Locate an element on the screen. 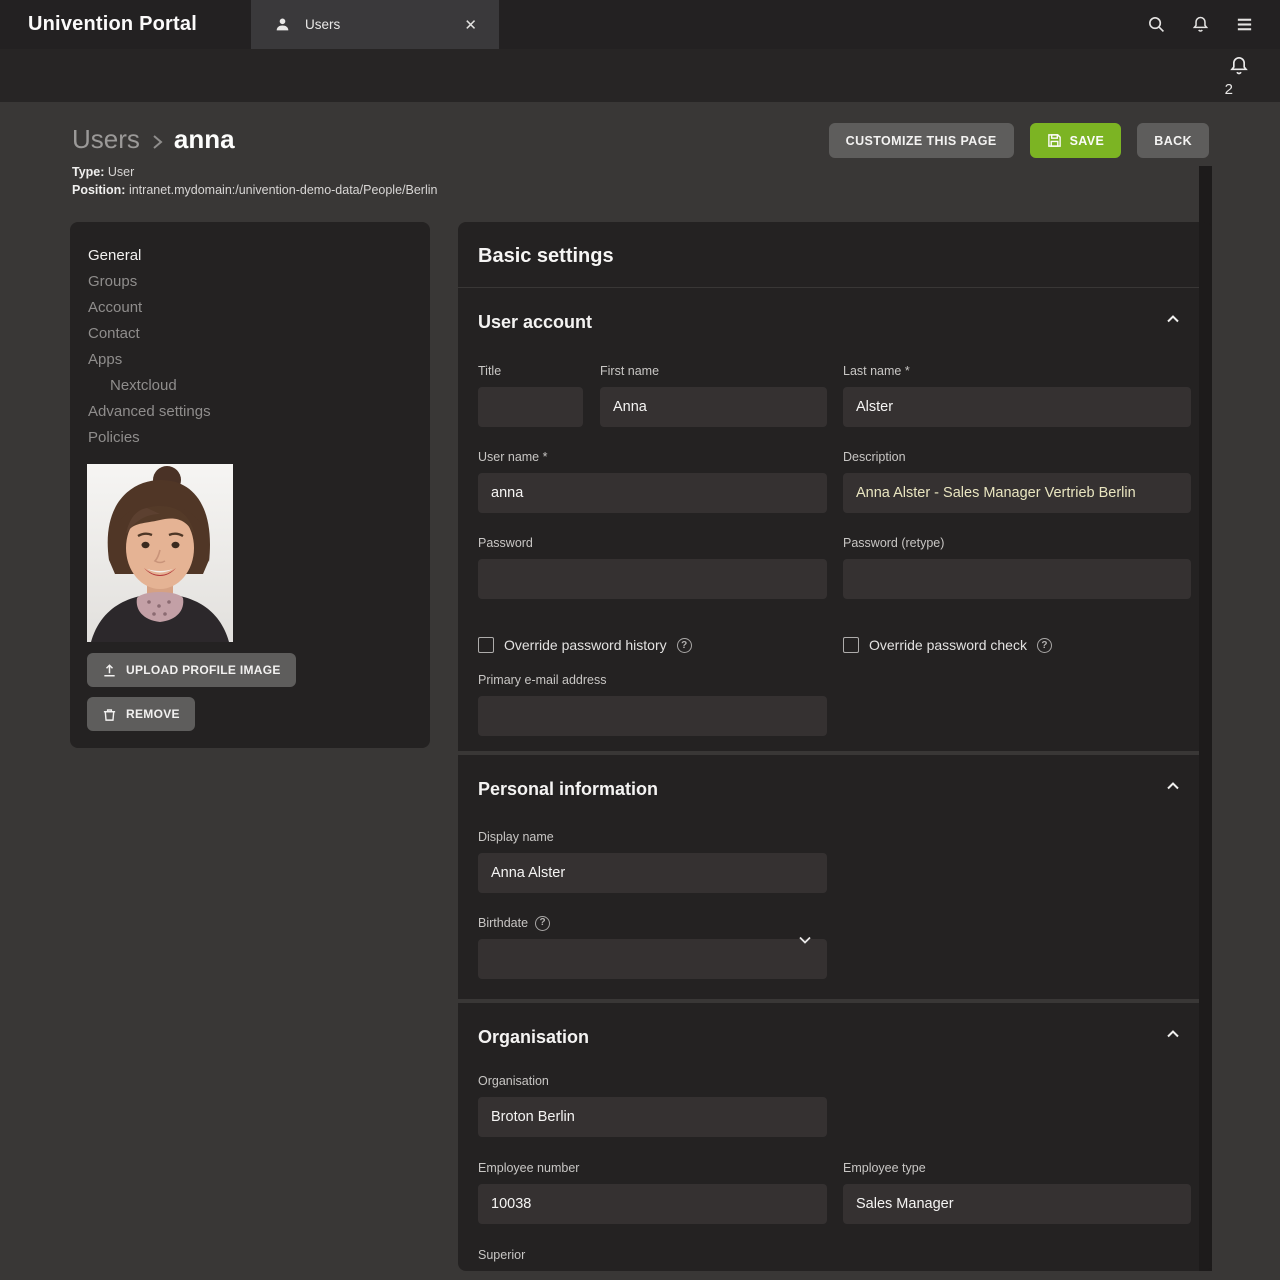 This screenshot has height=1280, width=1280. sidebar-item-contact: Contact is located at coordinates (114, 334).